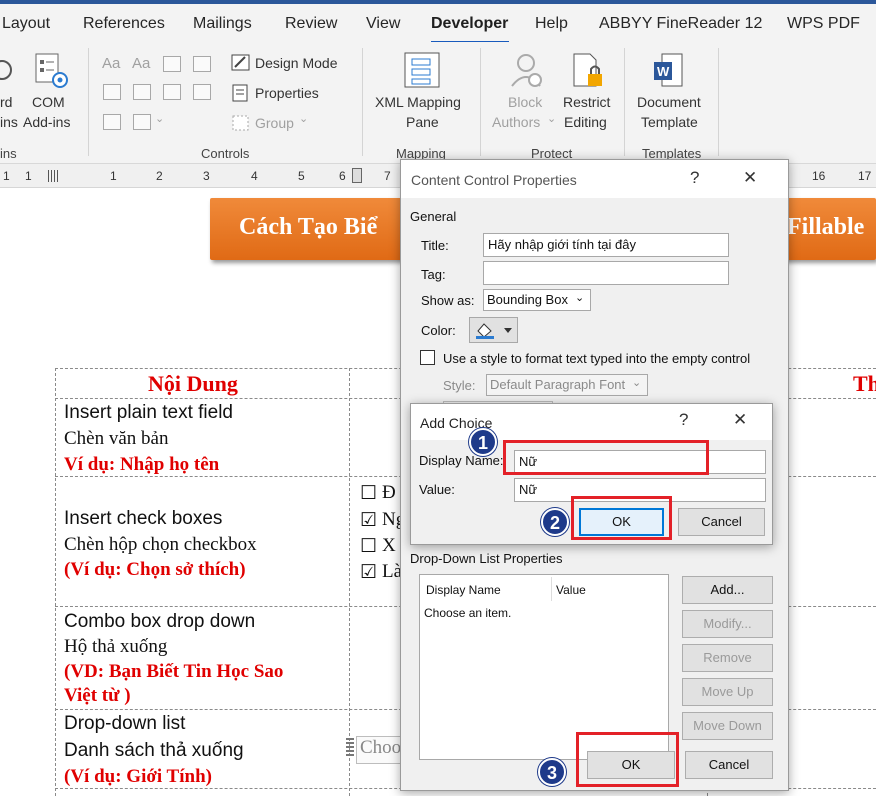 The width and height of the screenshot is (876, 796). What do you see at coordinates (433, 216) in the screenshot?
I see `general-section-label: General` at bounding box center [433, 216].